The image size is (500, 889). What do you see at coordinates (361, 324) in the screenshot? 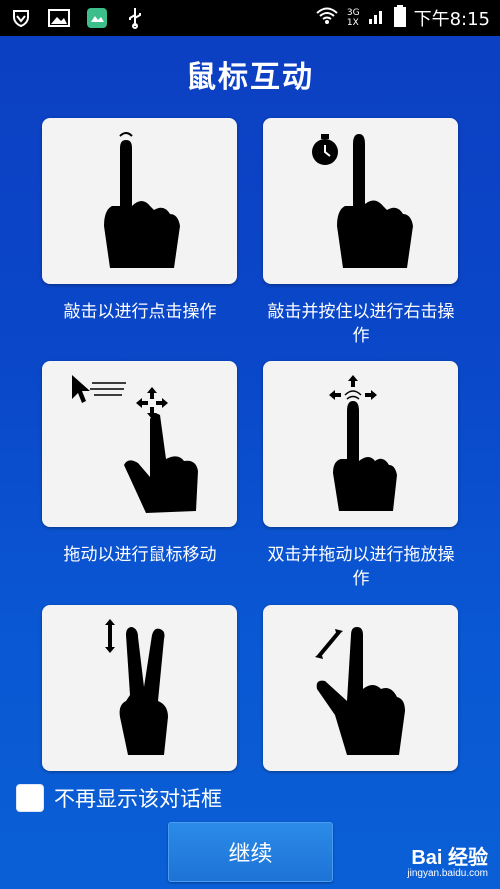
I see `gesture-caption-hold: 敲击并按住以进行右击操作` at bounding box center [361, 324].